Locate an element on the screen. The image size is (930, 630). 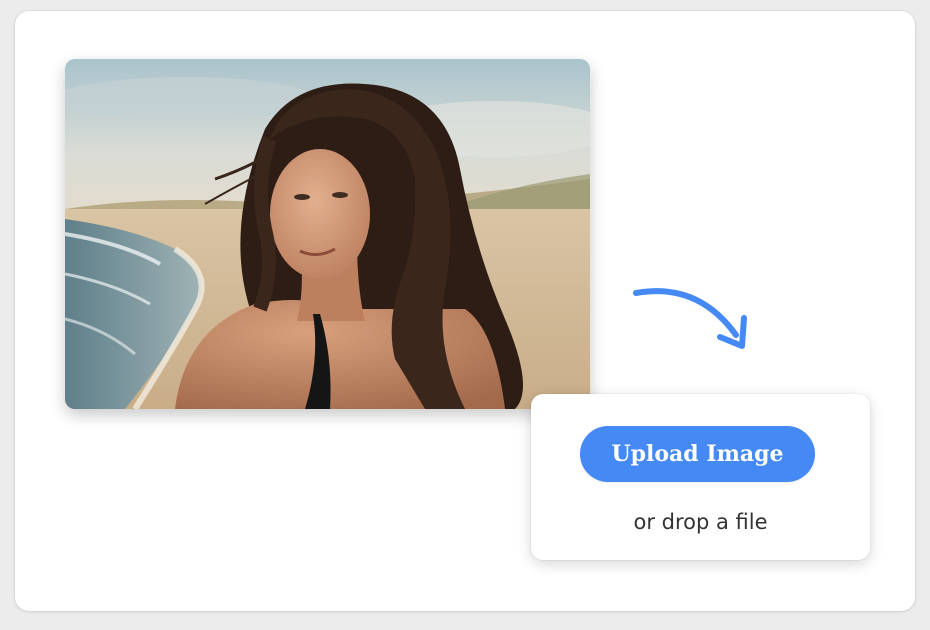
upload-image-button: Upload Image is located at coordinates (697, 454).